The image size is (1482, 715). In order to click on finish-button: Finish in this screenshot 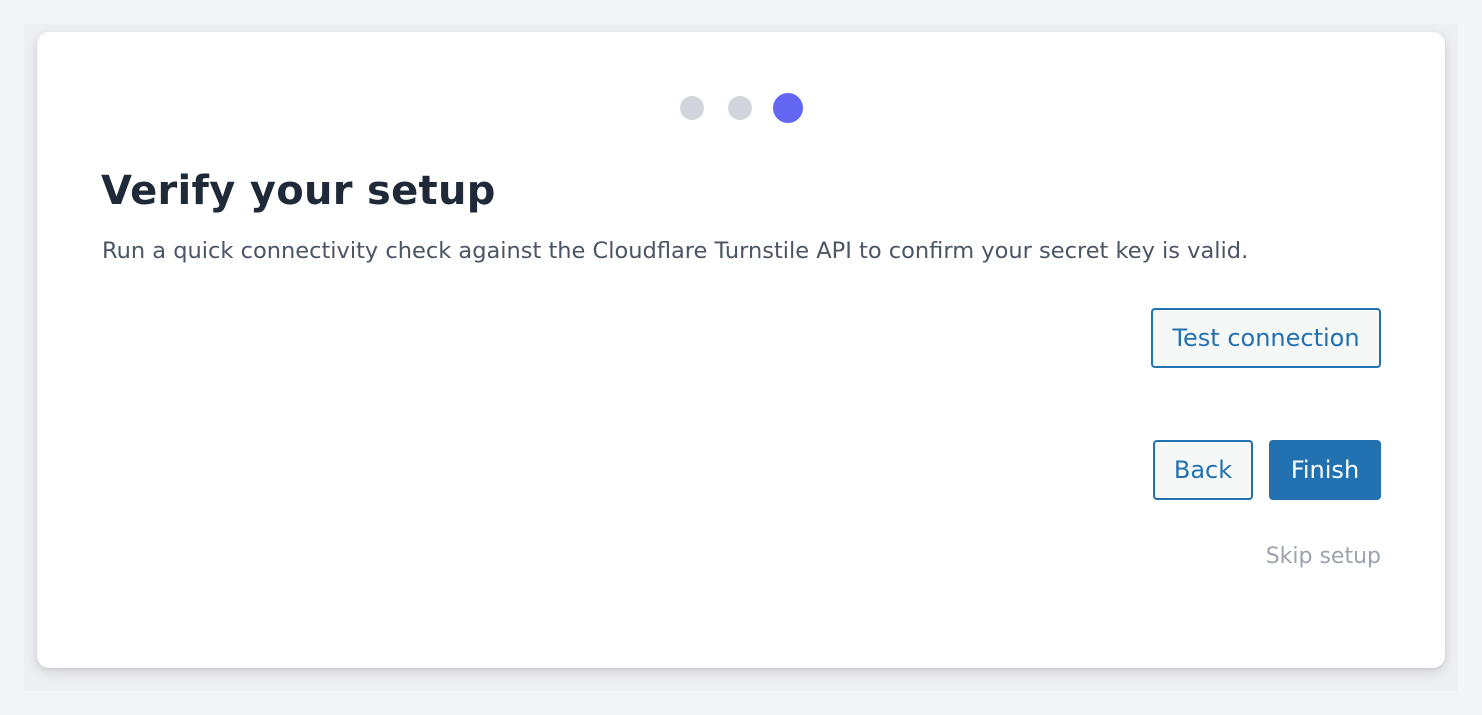, I will do `click(1325, 470)`.